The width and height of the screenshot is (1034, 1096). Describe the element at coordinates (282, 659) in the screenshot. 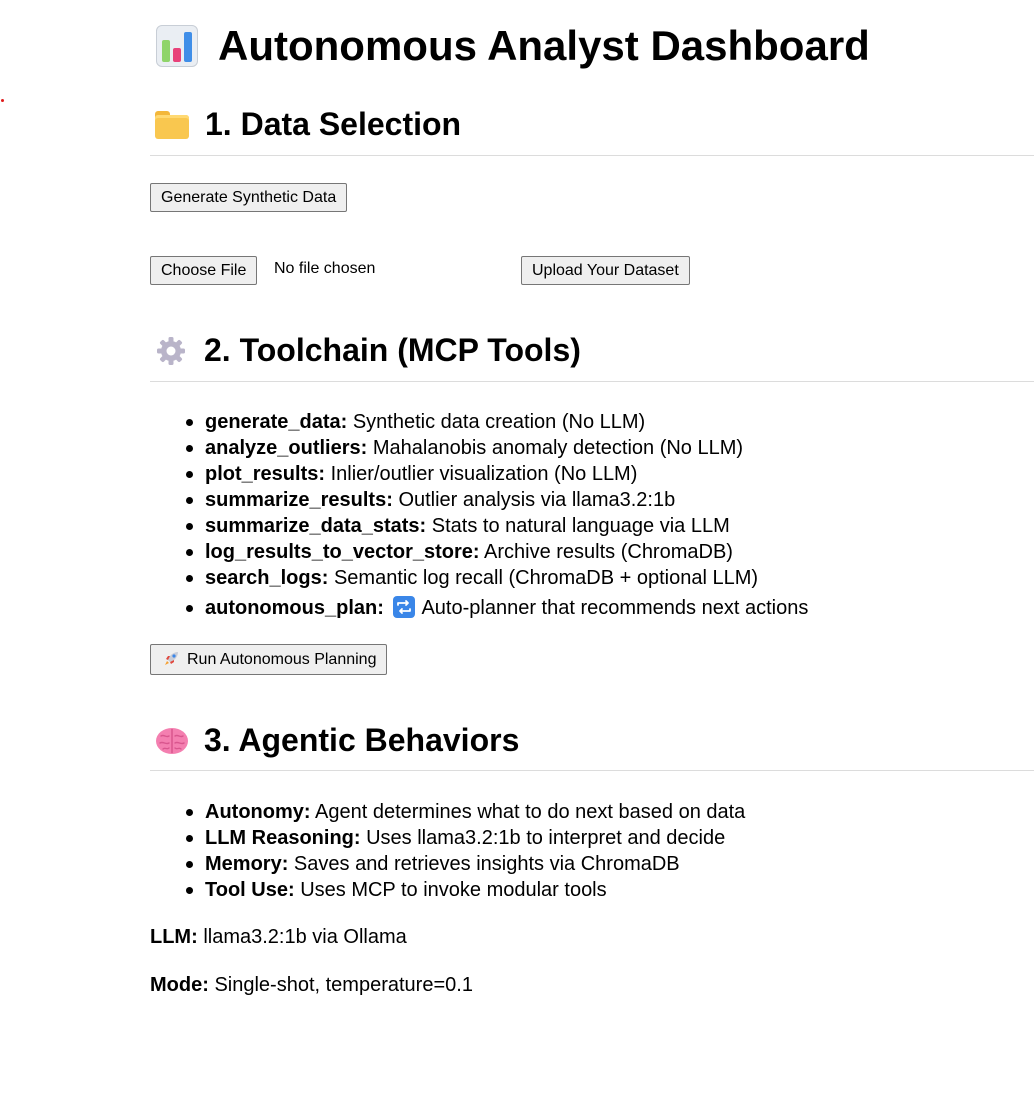

I see `run-button-label: Run Autonomous Planning` at that location.